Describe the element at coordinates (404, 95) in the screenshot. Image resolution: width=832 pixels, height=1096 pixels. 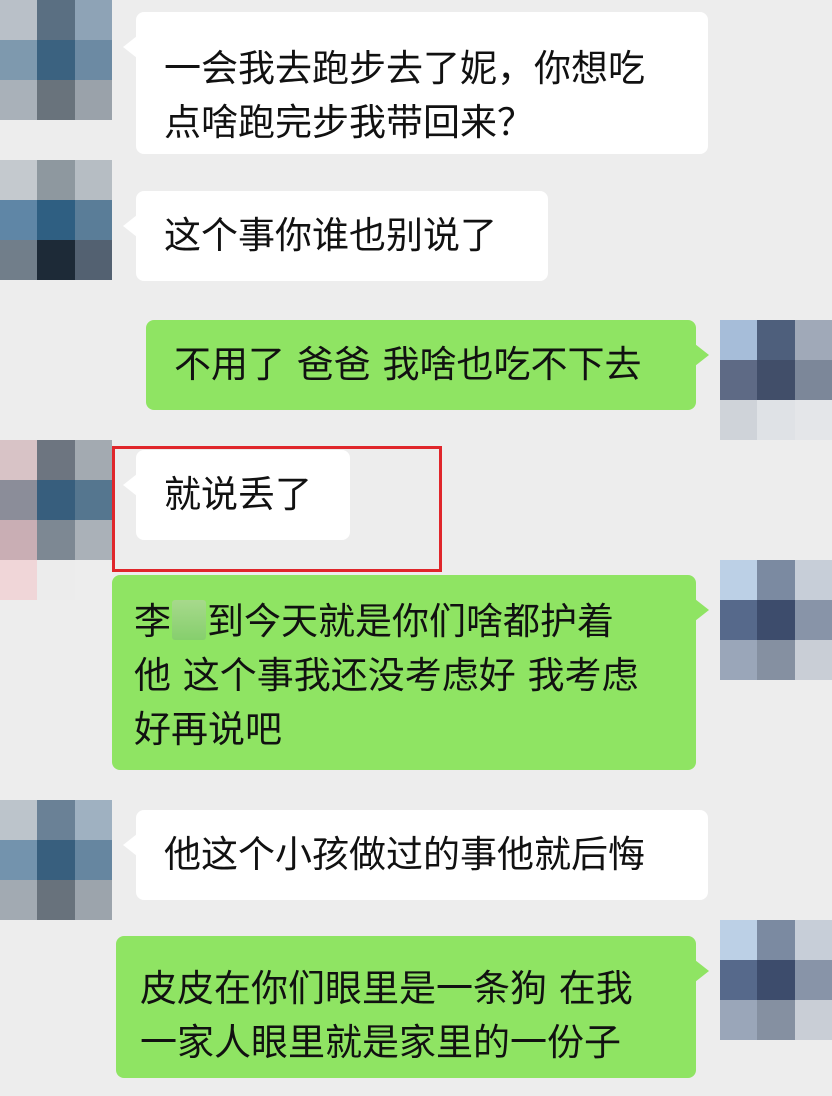
I see `message-text: 一会我去跑步去了妮，你想吃 点啥跑完步我带回来？` at that location.